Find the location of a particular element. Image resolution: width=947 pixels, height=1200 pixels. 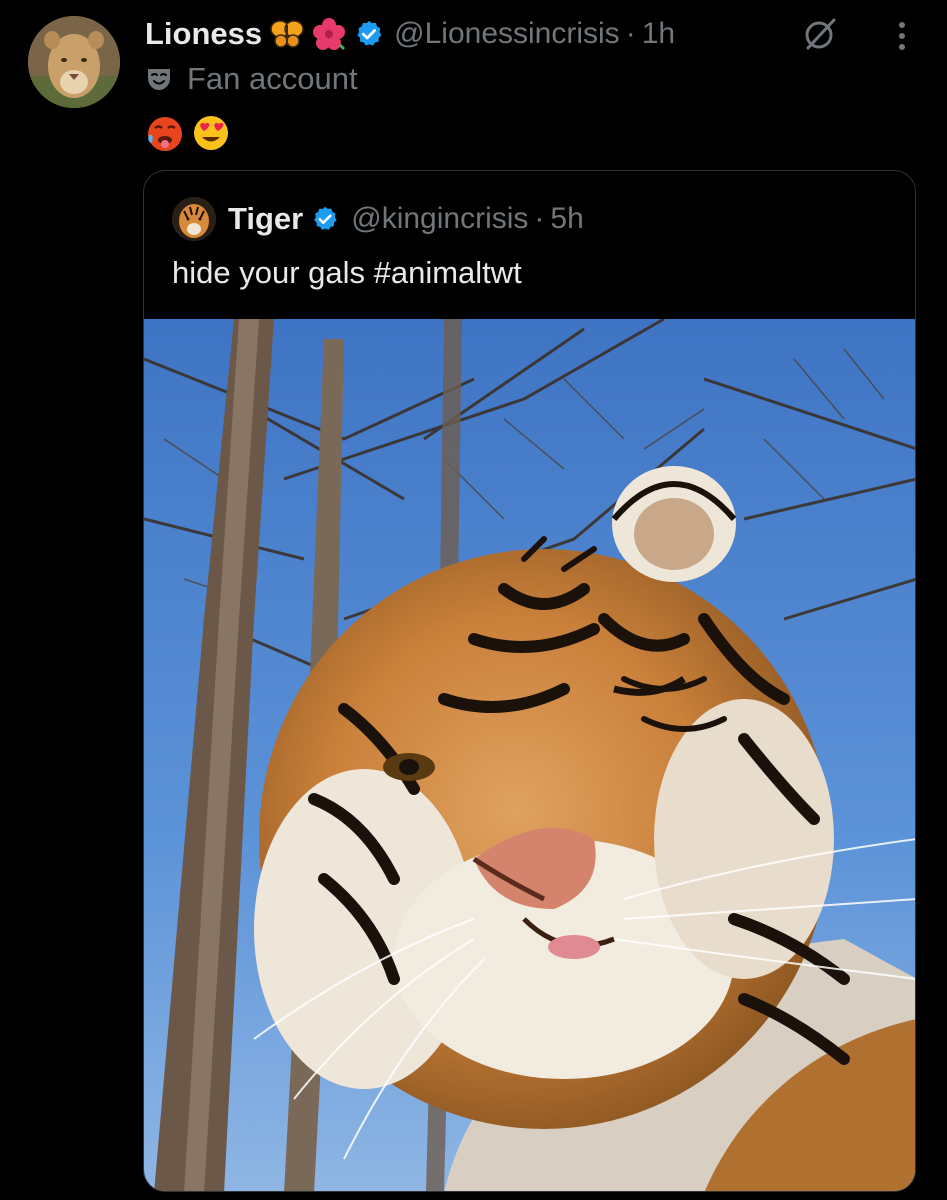

quoted-post-text: hide your gals #animaltwt is located at coordinates (347, 272).